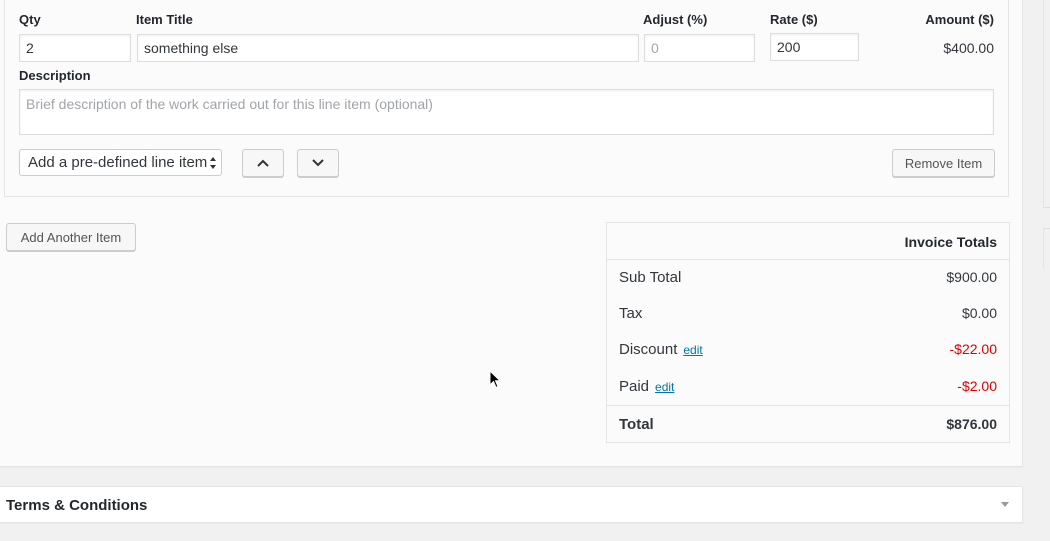  Describe the element at coordinates (943, 163) in the screenshot. I see `remove-item-button: Remove Item` at that location.